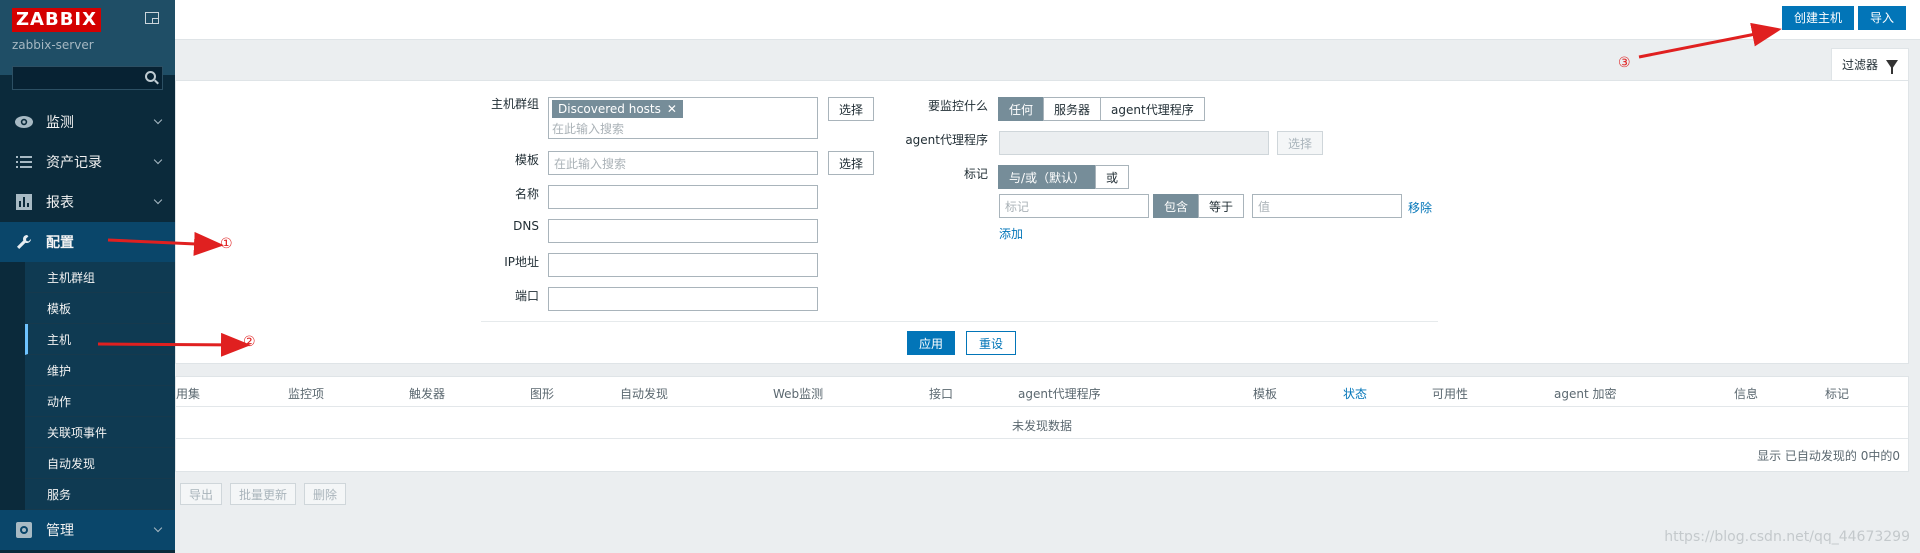 This screenshot has height=553, width=1920. I want to click on annotation-3: ③, so click(1624, 63).